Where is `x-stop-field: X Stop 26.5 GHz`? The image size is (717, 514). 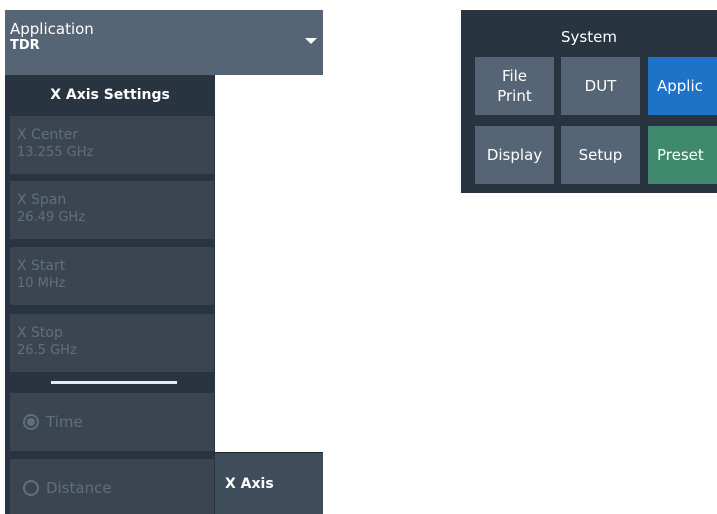 x-stop-field: X Stop 26.5 GHz is located at coordinates (112, 343).